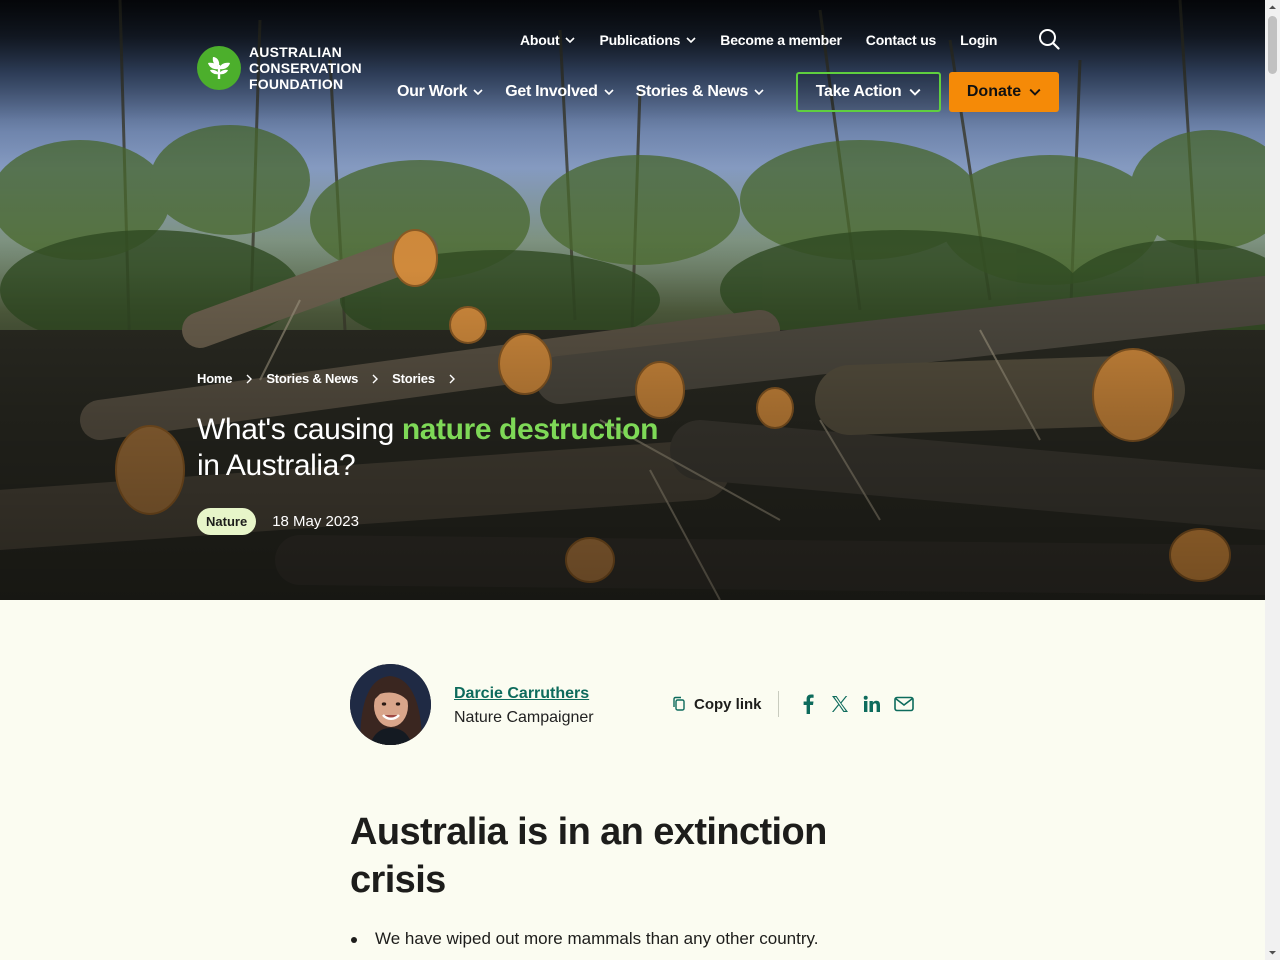 This screenshot has width=1280, height=960. I want to click on topnav-login-label: Login, so click(979, 40).